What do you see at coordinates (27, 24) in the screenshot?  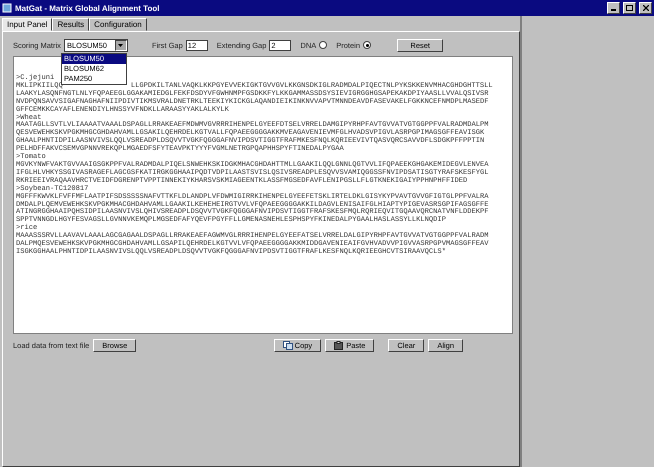 I see `tab: Input Panel` at bounding box center [27, 24].